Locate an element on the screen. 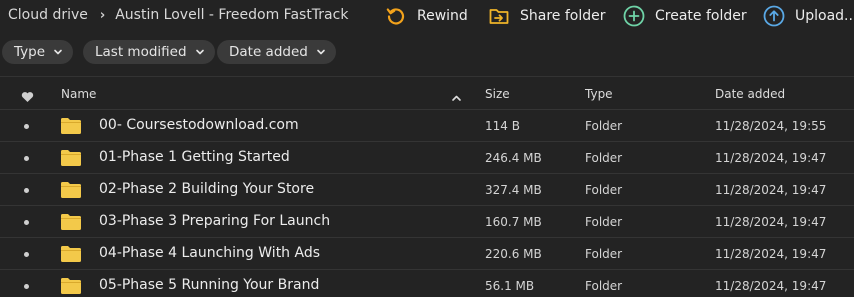 The width and height of the screenshot is (854, 297). plus-circle-icon is located at coordinates (634, 16).